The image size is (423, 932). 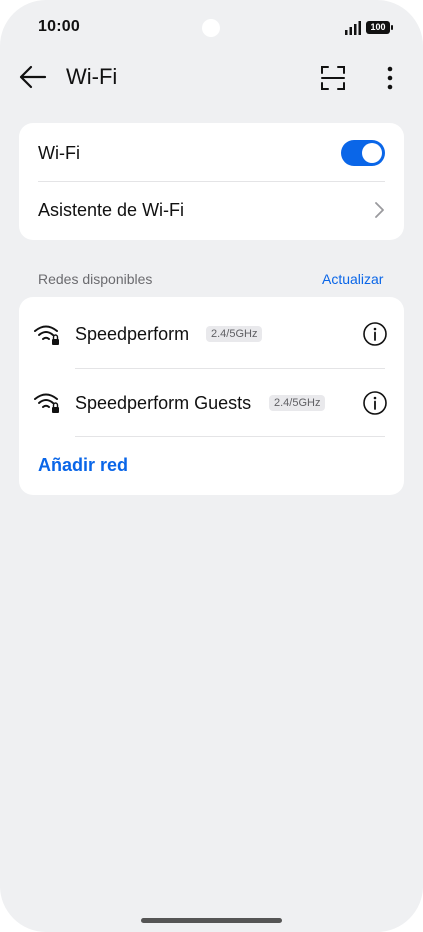 What do you see at coordinates (353, 28) in the screenshot?
I see `signal-icon` at bounding box center [353, 28].